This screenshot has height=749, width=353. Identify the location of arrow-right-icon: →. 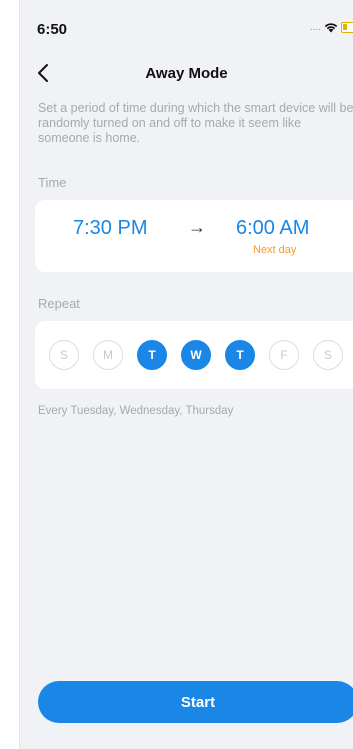
(197, 227).